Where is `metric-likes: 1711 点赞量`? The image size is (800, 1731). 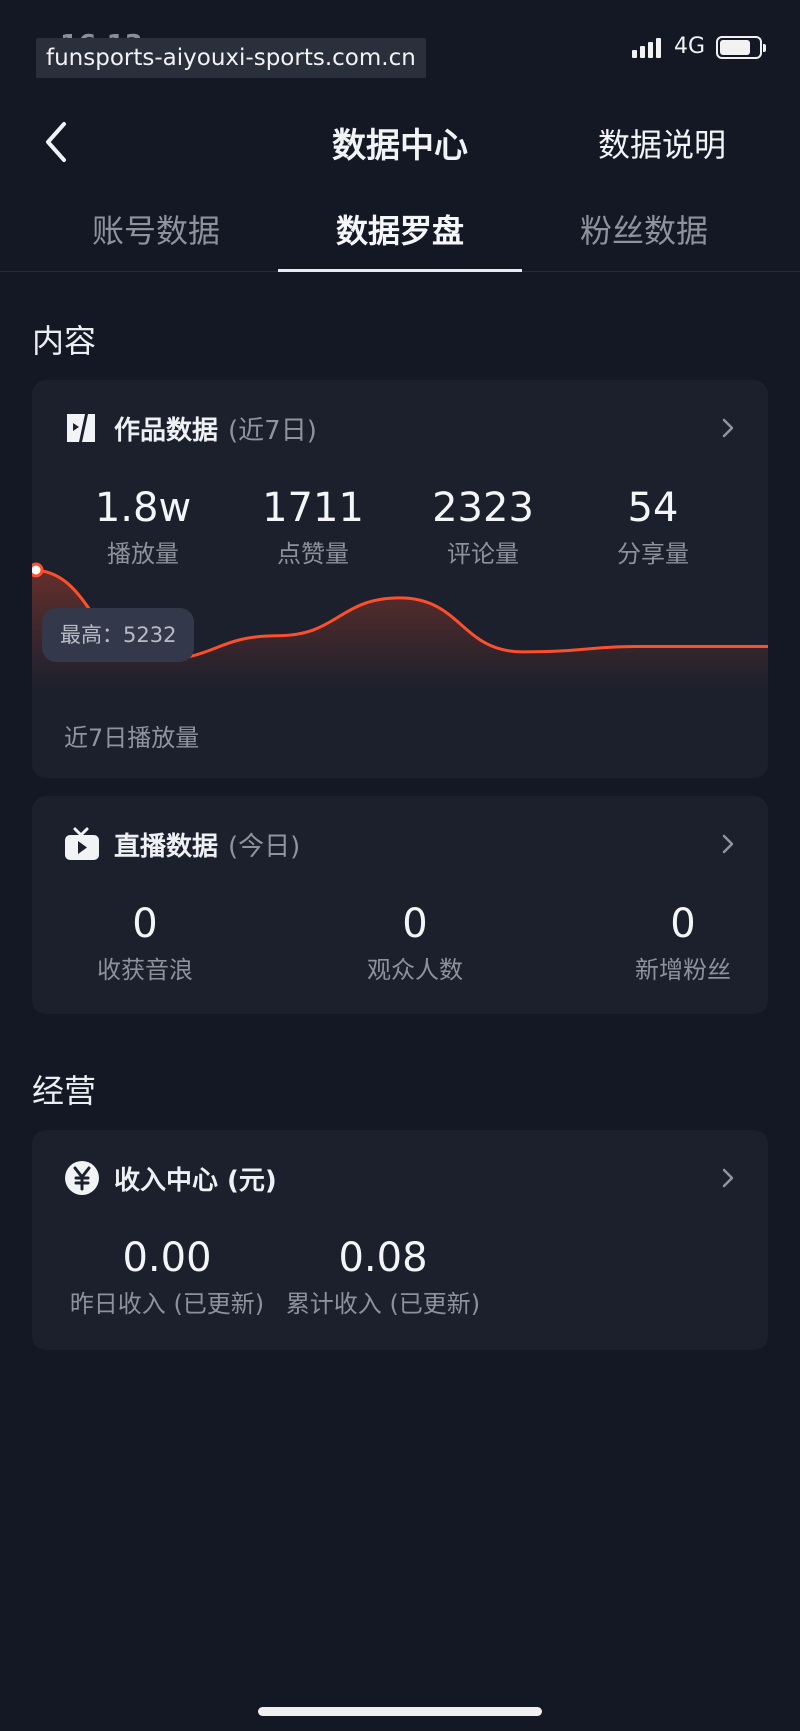 metric-likes: 1711 点赞量 is located at coordinates (313, 526).